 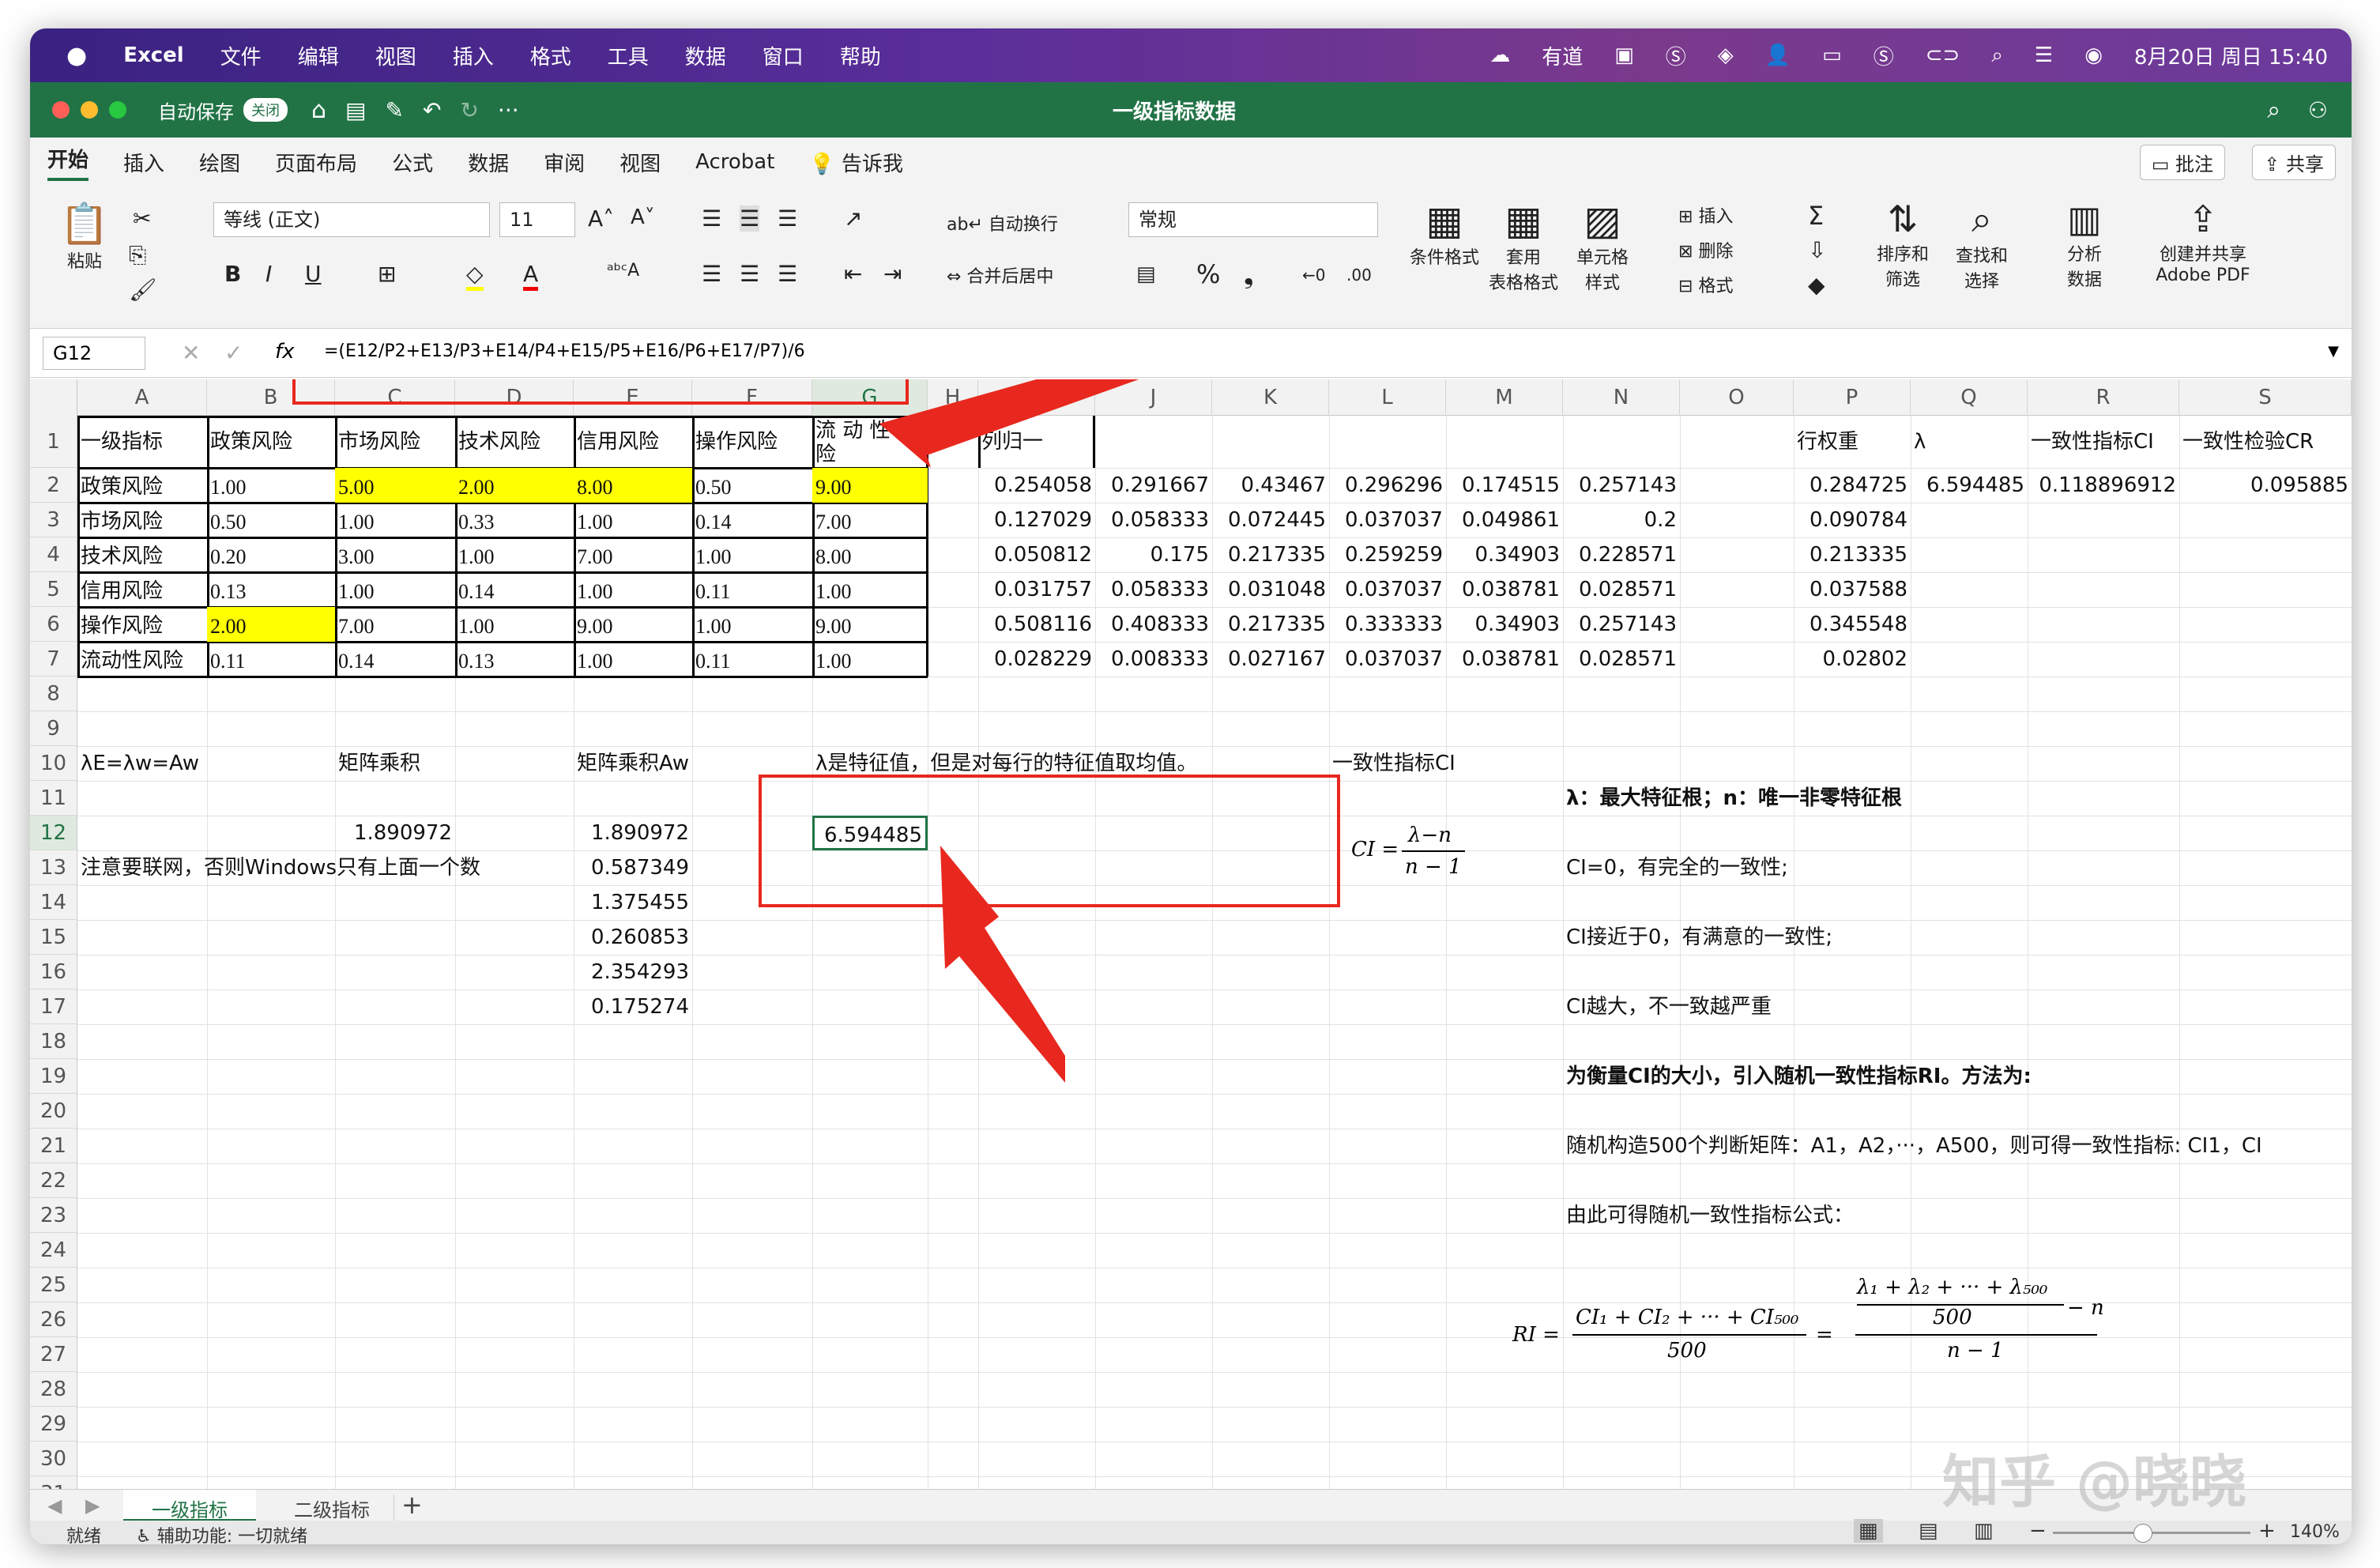 I want to click on fill-icon: ⇩, so click(x=1817, y=250).